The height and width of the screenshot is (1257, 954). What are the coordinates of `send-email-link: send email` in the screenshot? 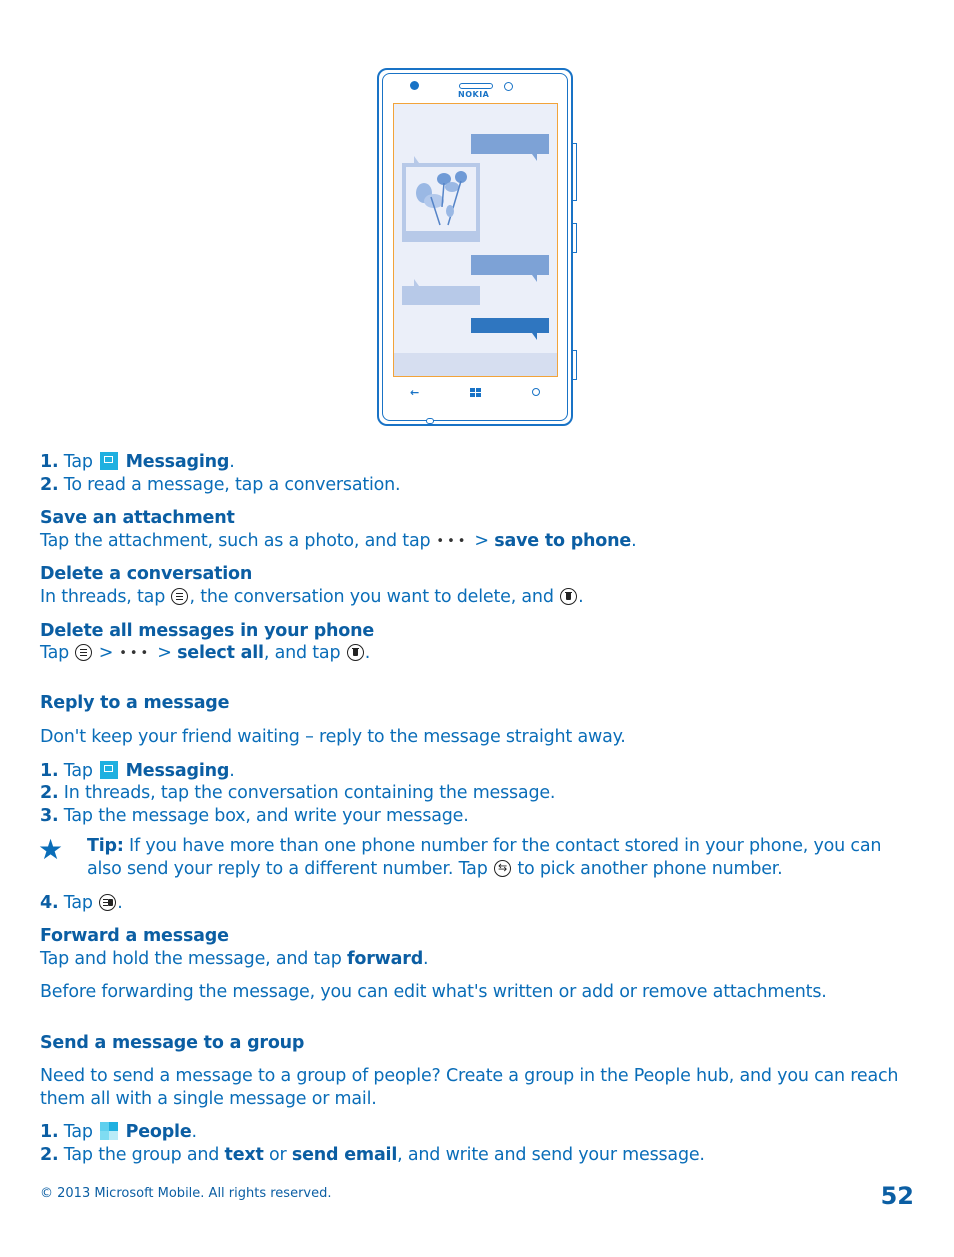 It's located at (344, 1155).